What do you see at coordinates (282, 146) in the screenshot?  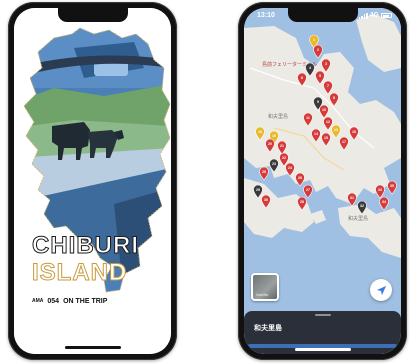 I see `map-pin-number: 21` at bounding box center [282, 146].